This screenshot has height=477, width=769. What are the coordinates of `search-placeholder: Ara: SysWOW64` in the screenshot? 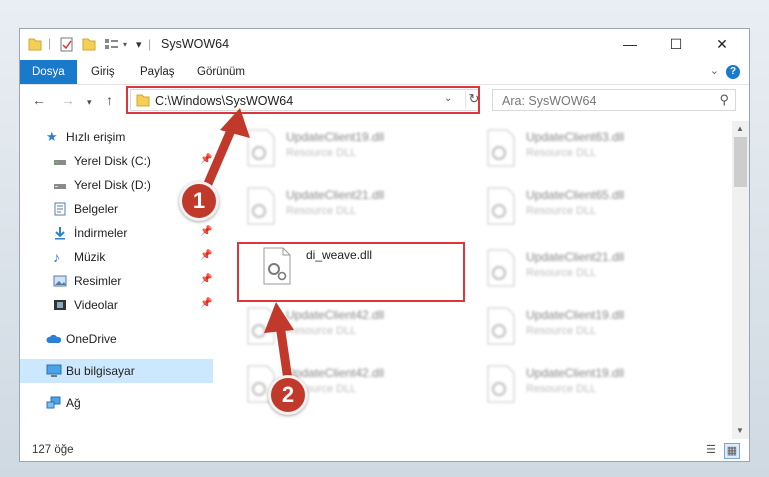 It's located at (549, 101).